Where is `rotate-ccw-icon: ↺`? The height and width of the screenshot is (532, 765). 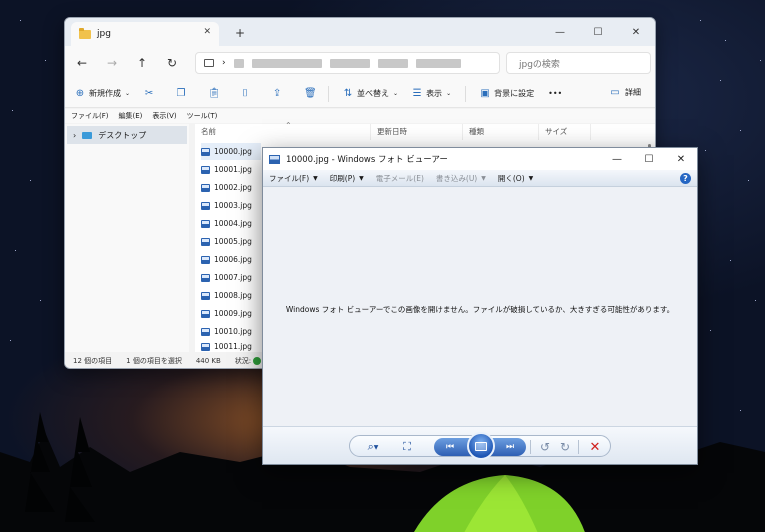 rotate-ccw-icon: ↺ is located at coordinates (545, 447).